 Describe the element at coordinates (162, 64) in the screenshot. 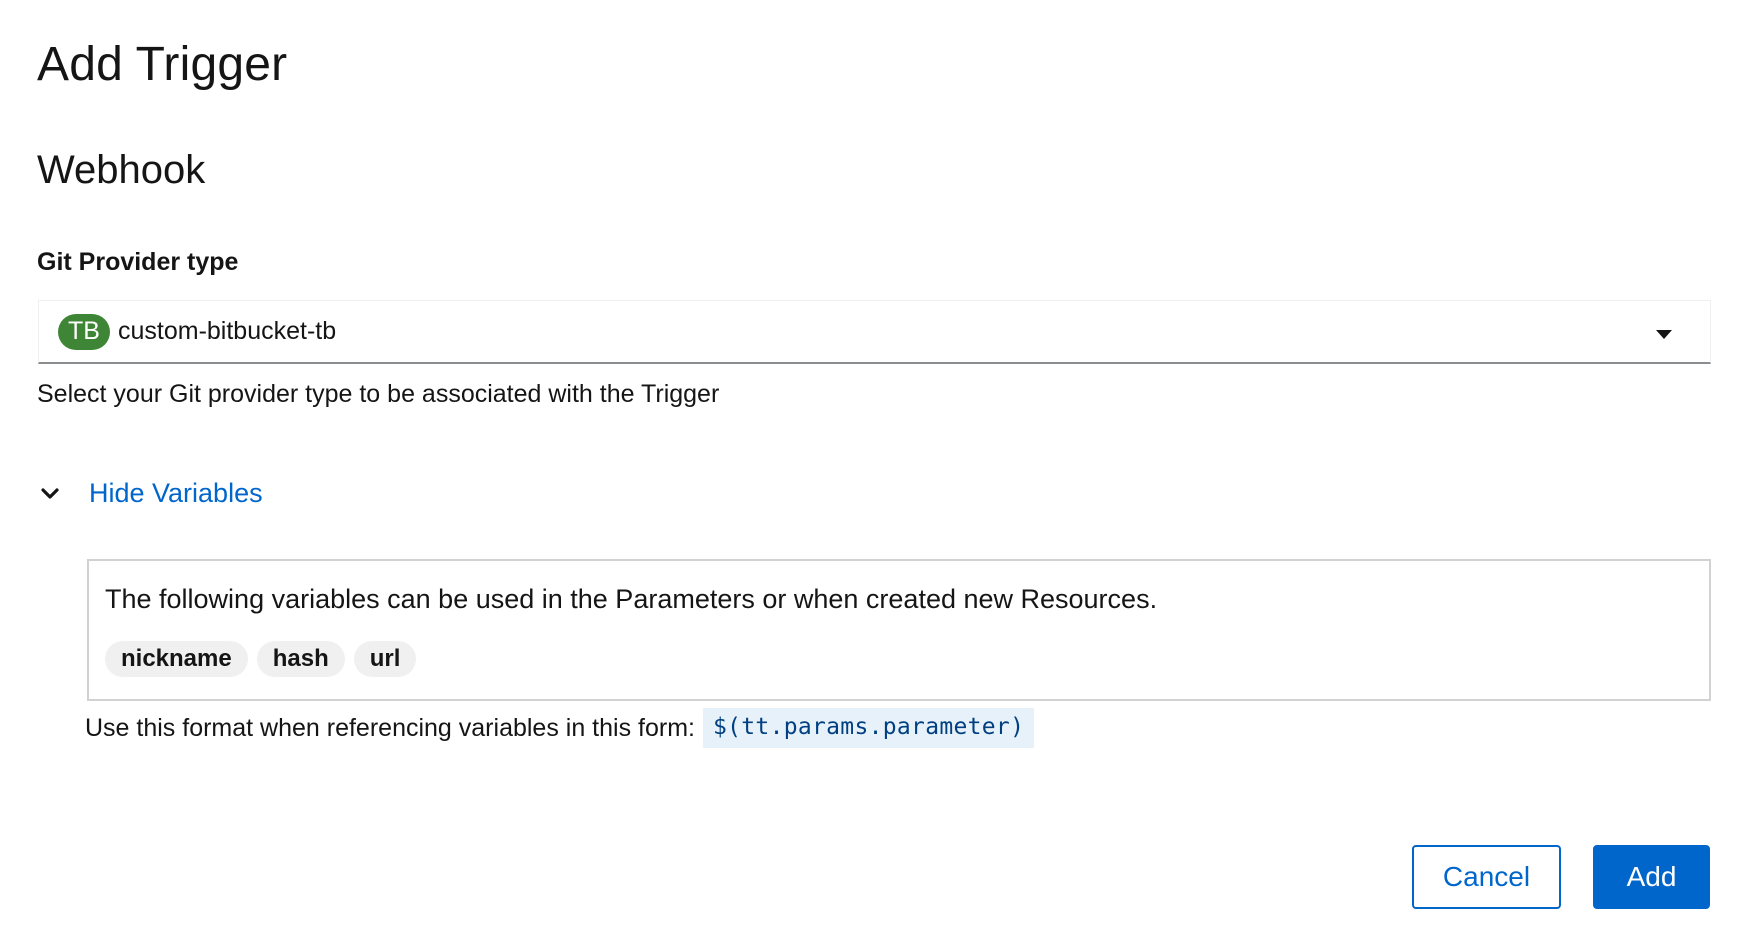

I see `modal-title: Add Trigger` at that location.